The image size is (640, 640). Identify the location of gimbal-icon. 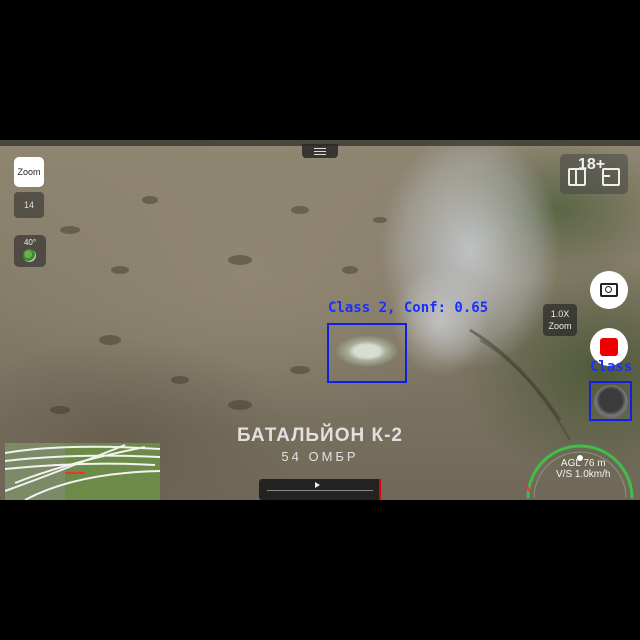
(29, 255).